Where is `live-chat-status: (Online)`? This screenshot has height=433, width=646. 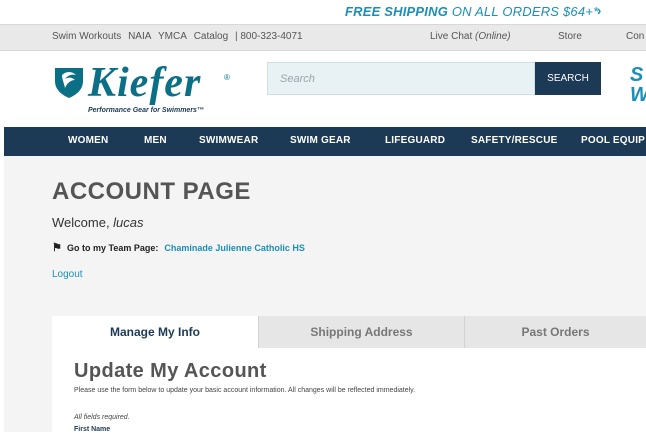 live-chat-status: (Online) is located at coordinates (493, 36).